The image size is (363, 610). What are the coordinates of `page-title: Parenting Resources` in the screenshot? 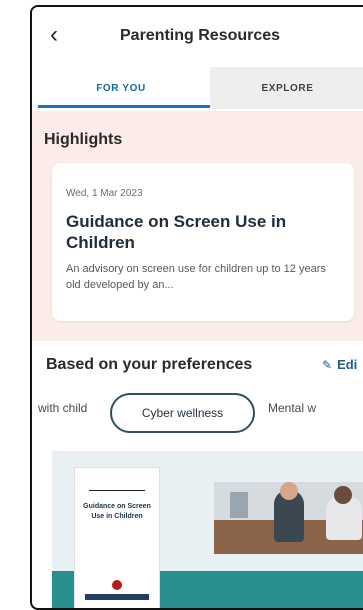 It's located at (200, 35).